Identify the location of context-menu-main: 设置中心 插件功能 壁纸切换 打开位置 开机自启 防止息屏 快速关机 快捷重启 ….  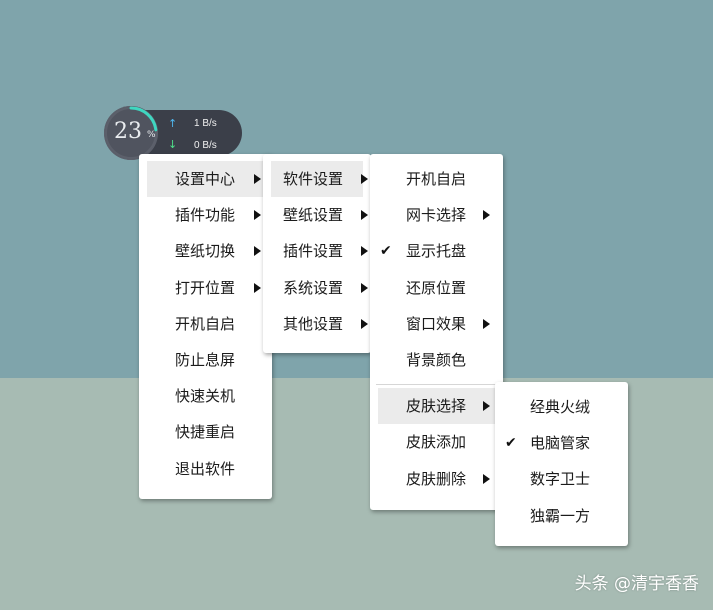
(205, 326).